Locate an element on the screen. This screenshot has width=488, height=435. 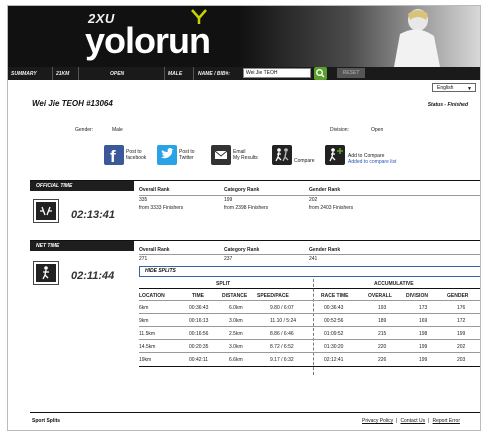
official-gender-rank: 202 is located at coordinates (313, 200).